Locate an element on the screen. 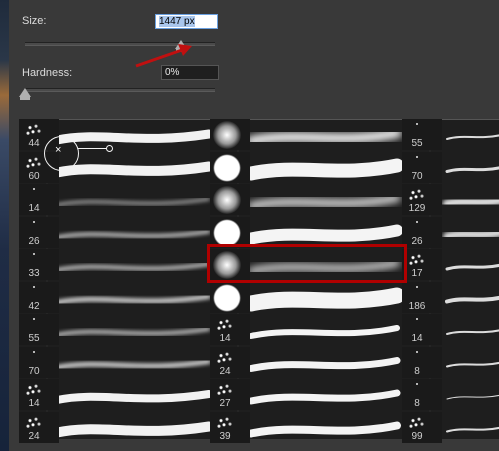 Image resolution: width=499 pixels, height=451 pixels. brush-tip-c-6: 186 is located at coordinates (422, 297).